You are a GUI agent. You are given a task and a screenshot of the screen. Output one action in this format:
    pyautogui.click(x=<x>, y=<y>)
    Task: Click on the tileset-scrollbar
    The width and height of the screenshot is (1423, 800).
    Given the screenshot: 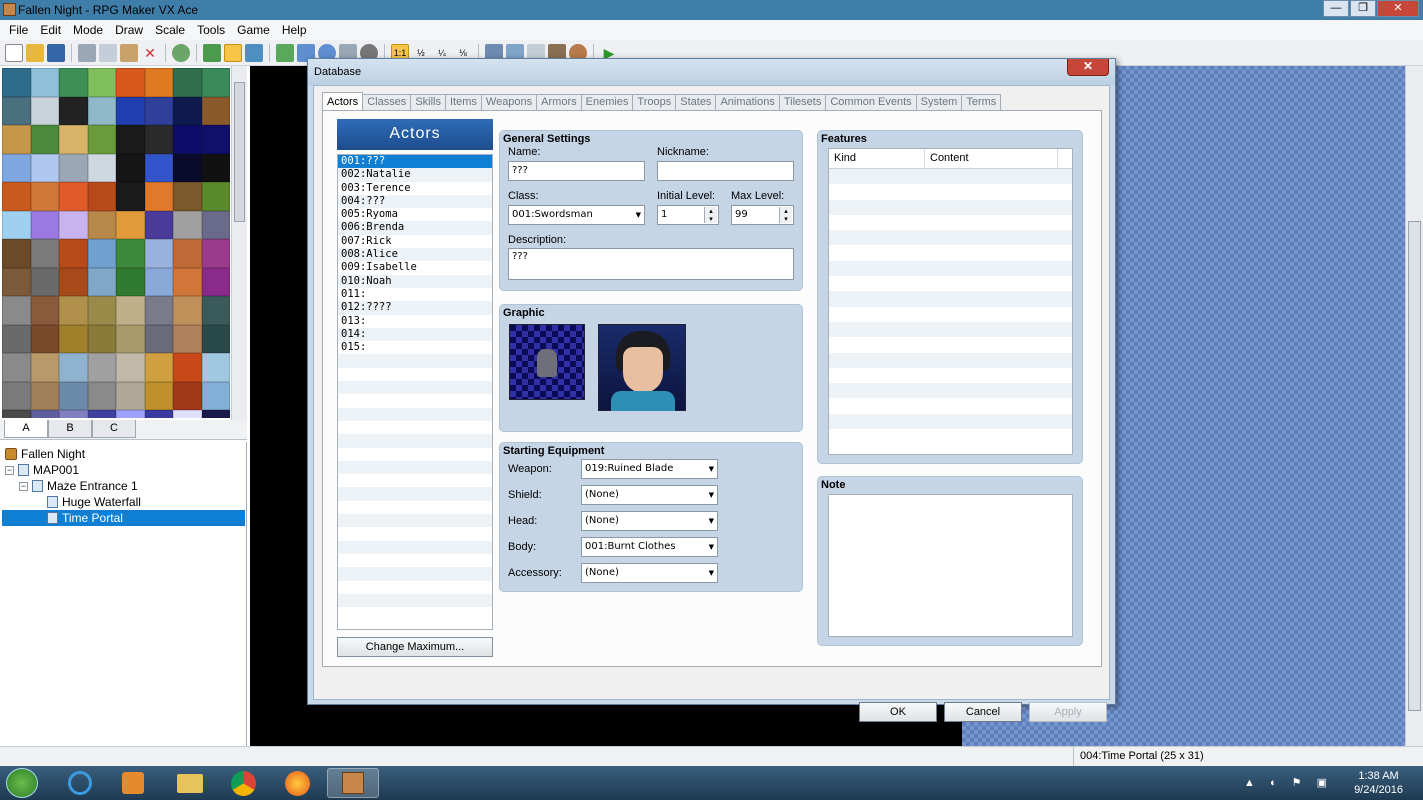 What is the action you would take?
    pyautogui.click(x=239, y=243)
    